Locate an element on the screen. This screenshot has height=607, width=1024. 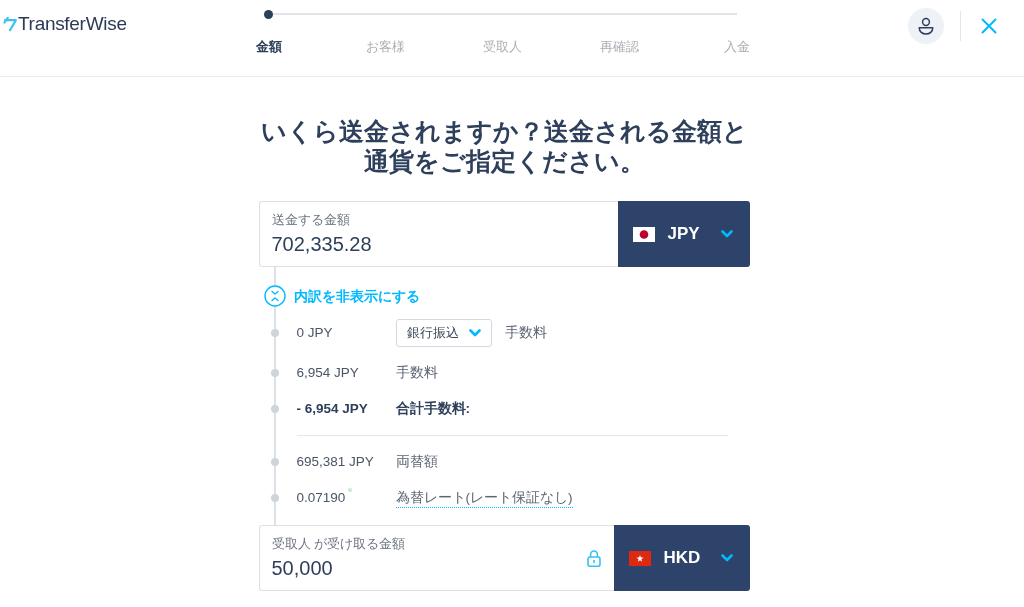
amount-label: 受取人 が受け取る金額 is located at coordinates (338, 544).